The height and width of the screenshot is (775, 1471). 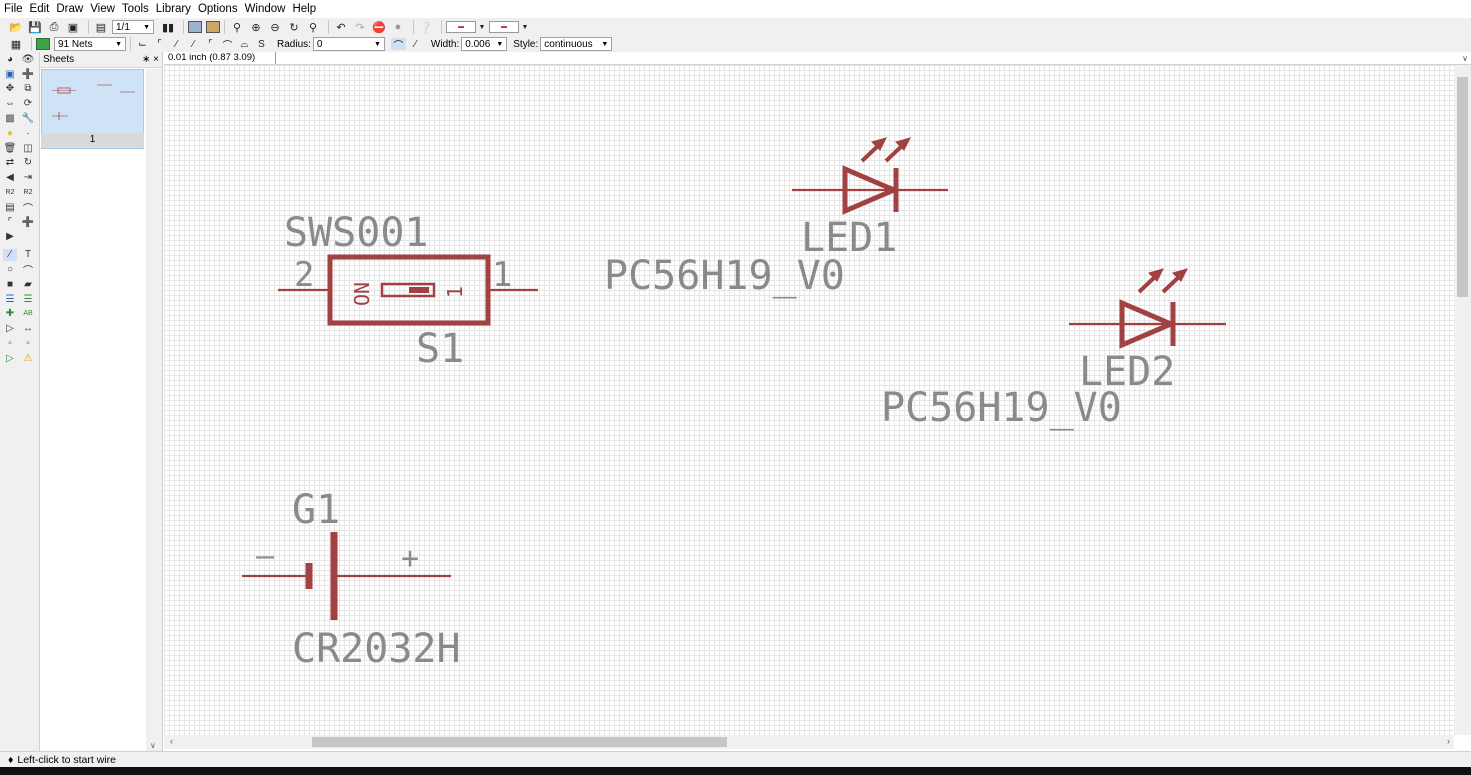 What do you see at coordinates (28, 284) in the screenshot?
I see `polygon-tool-icon: ▰` at bounding box center [28, 284].